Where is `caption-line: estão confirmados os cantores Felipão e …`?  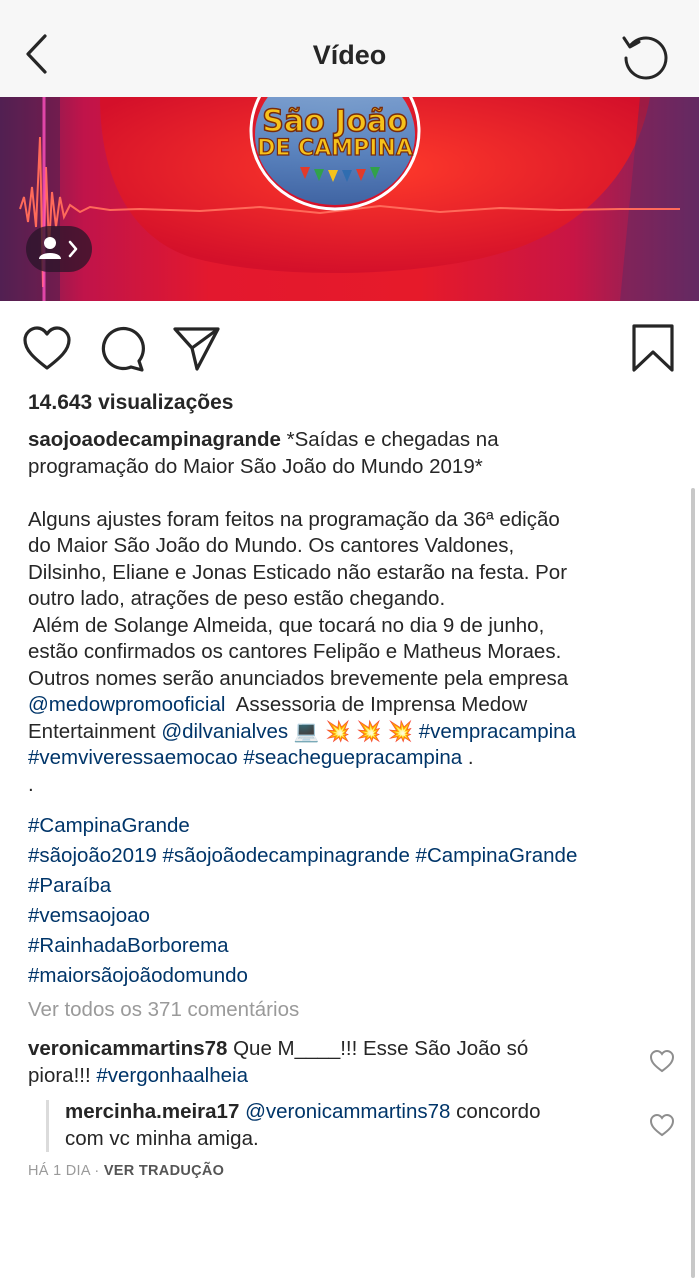 caption-line: estão confirmados os cantores Felipão e … is located at coordinates (295, 651).